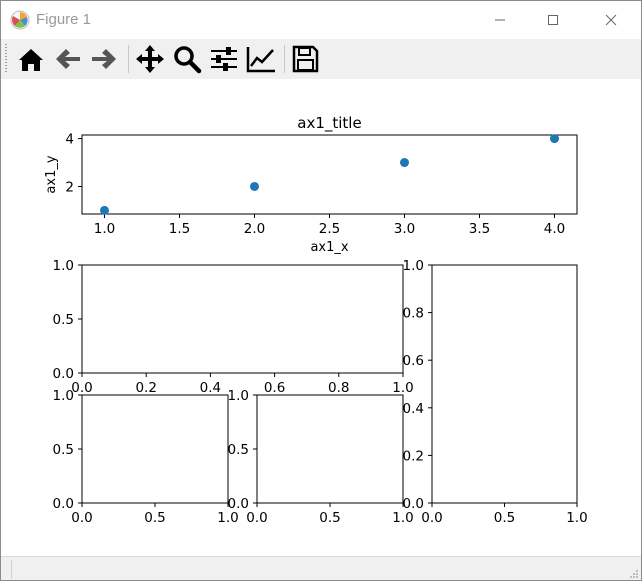  Describe the element at coordinates (321, 568) in the screenshot. I see `status-bar` at that location.